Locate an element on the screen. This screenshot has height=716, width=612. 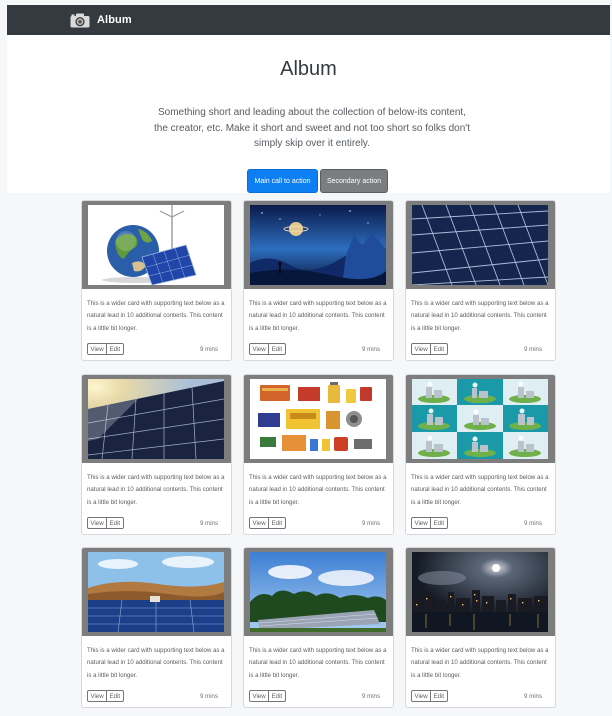
city-night-skyline-image is located at coordinates (480, 592).